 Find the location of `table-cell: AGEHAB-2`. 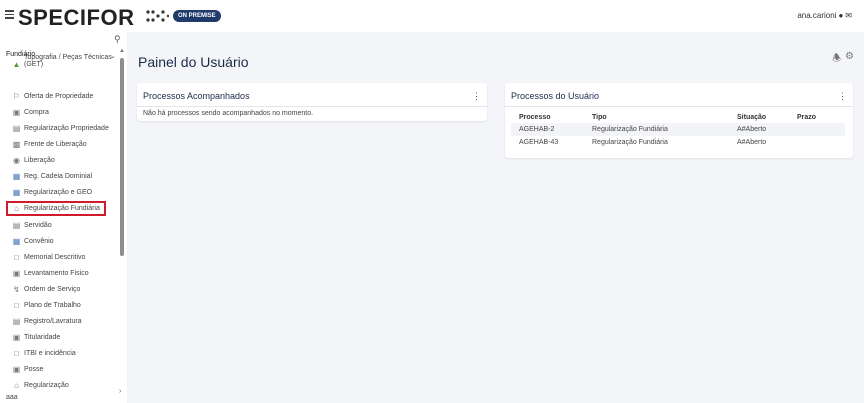

table-cell: AGEHAB-2 is located at coordinates (547, 129).